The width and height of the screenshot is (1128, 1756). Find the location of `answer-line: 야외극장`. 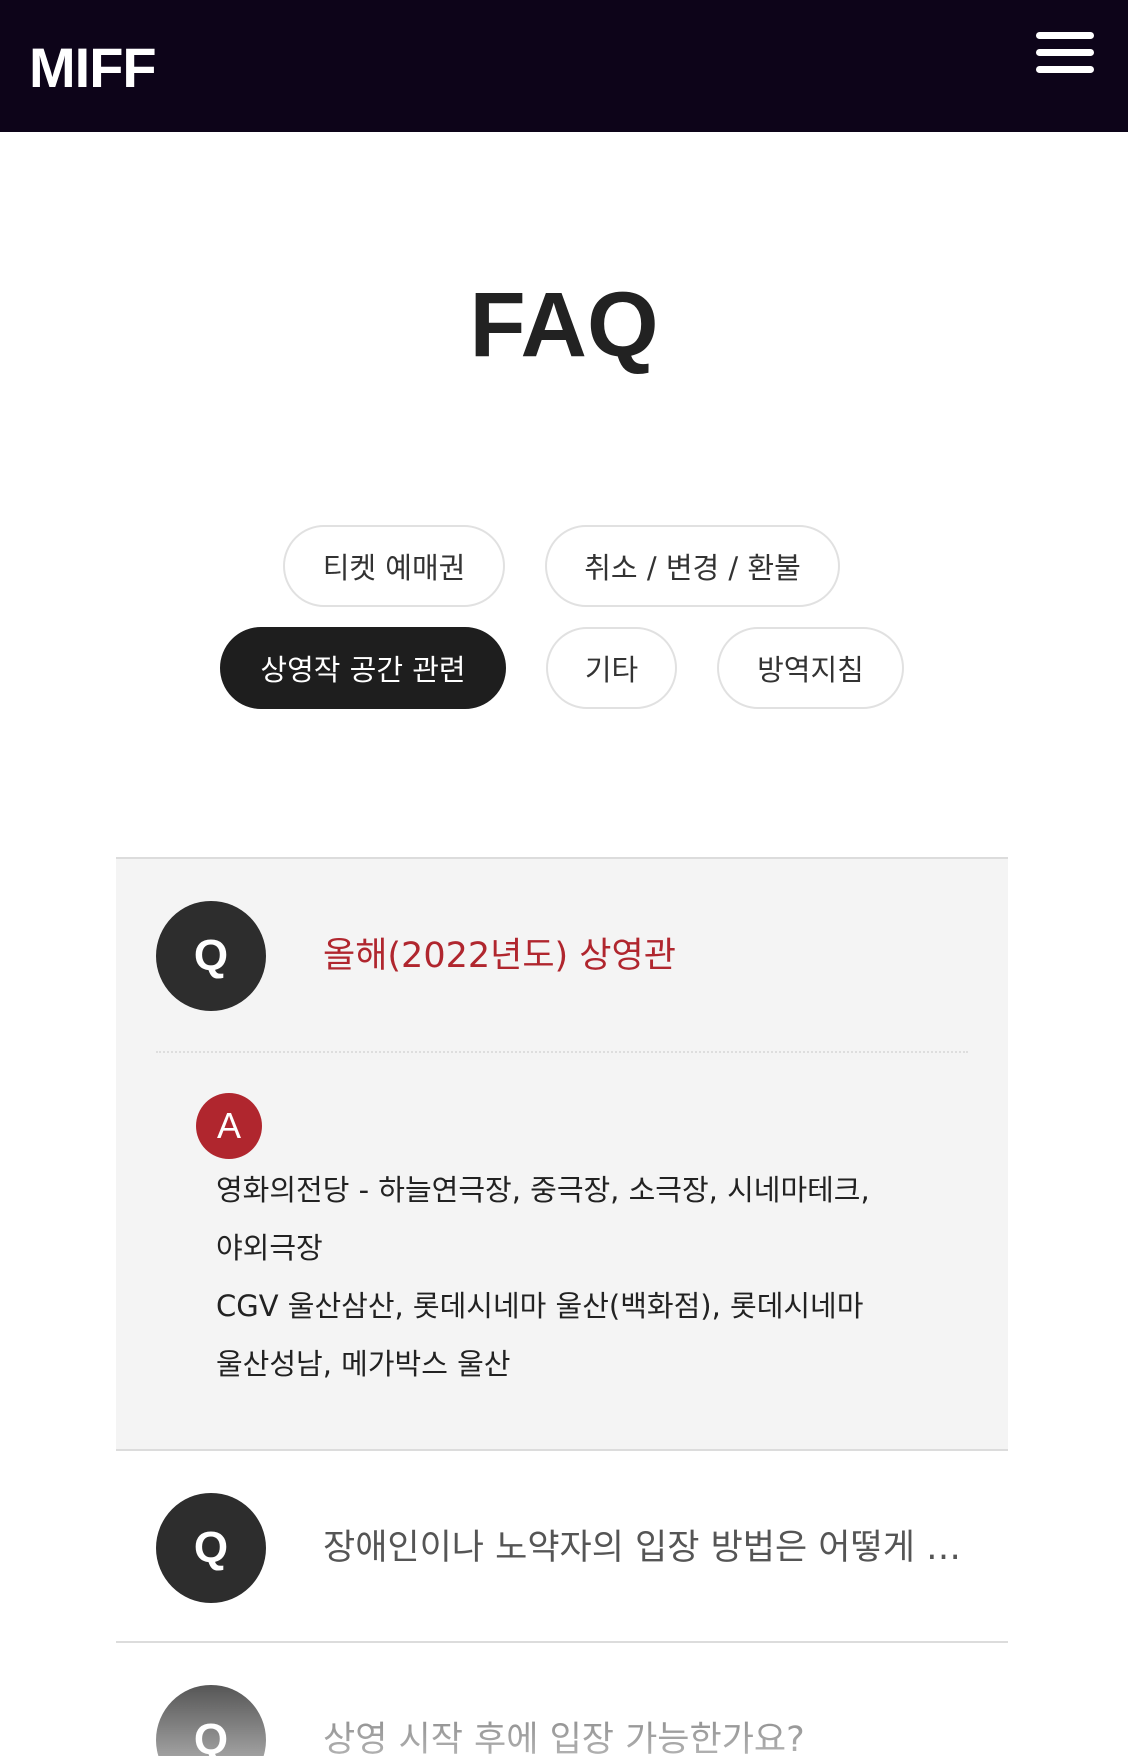

answer-line: 야외극장 is located at coordinates (269, 1248).